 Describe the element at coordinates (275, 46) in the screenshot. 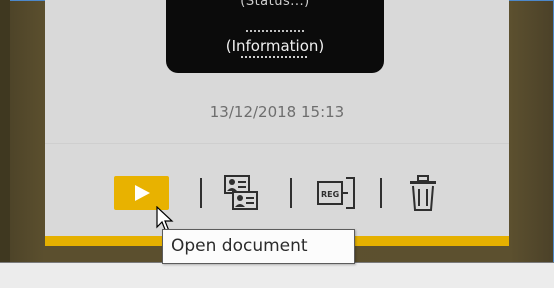

I see `preview-info-text: (Information)` at that location.